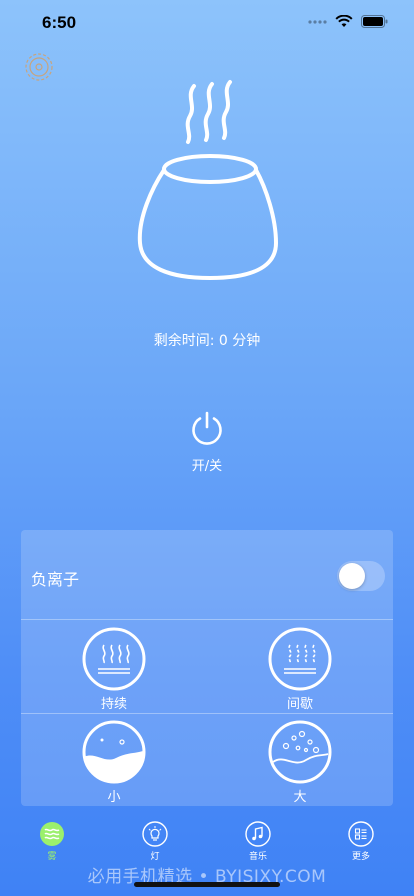 Image resolution: width=414 pixels, height=896 pixels. Describe the element at coordinates (114, 752) in the screenshot. I see `small-mist-icon` at that location.